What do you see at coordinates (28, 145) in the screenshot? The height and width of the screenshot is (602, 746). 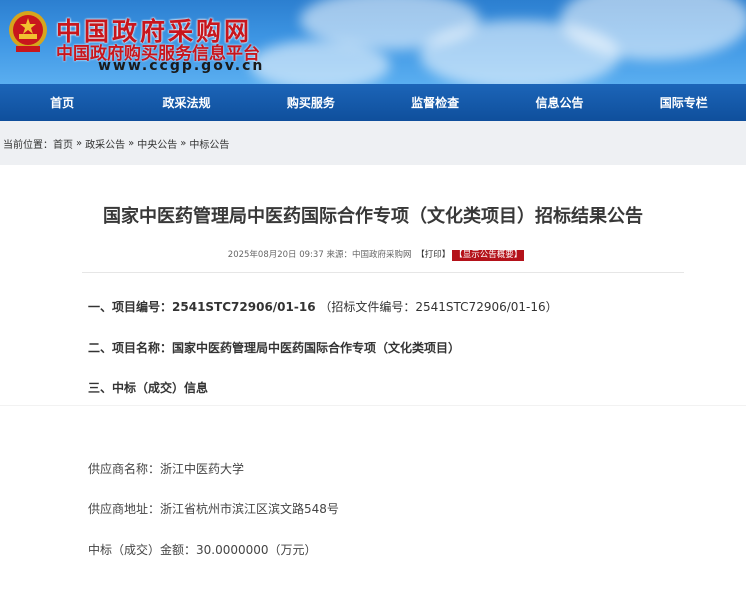 I see `breadcrumb-prefix: 当前位置：` at bounding box center [28, 145].